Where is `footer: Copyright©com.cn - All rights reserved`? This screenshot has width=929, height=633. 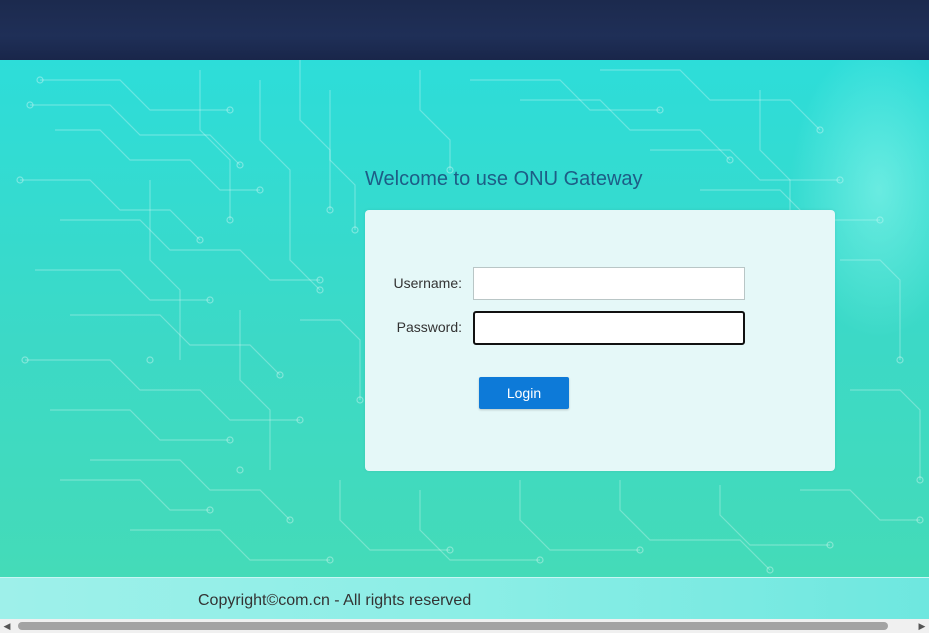 footer: Copyright©com.cn - All rights reserved is located at coordinates (464, 598).